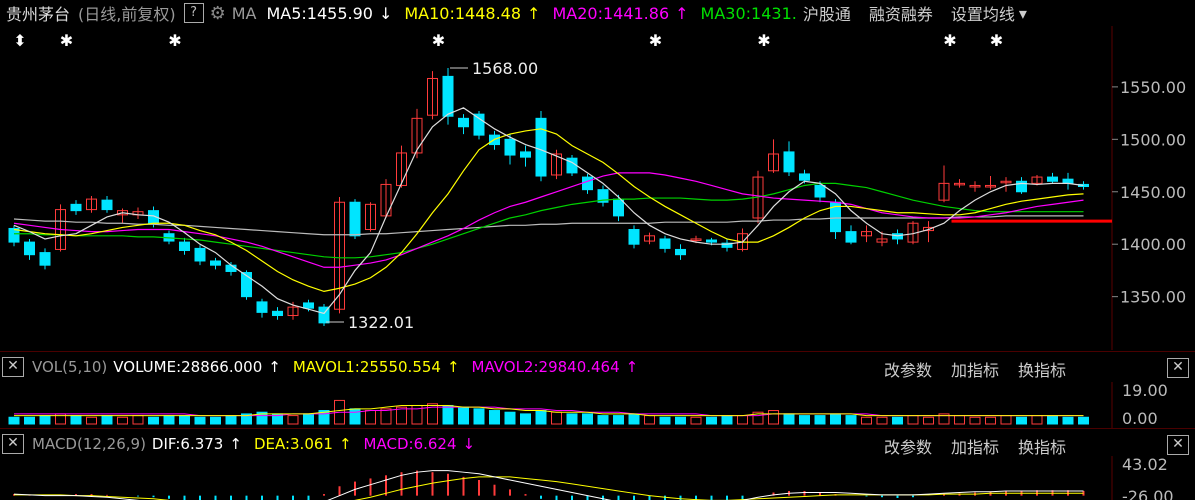 The image size is (1195, 500). Describe the element at coordinates (1140, 418) in the screenshot. I see `vol-tick-label: 0.00` at that location.